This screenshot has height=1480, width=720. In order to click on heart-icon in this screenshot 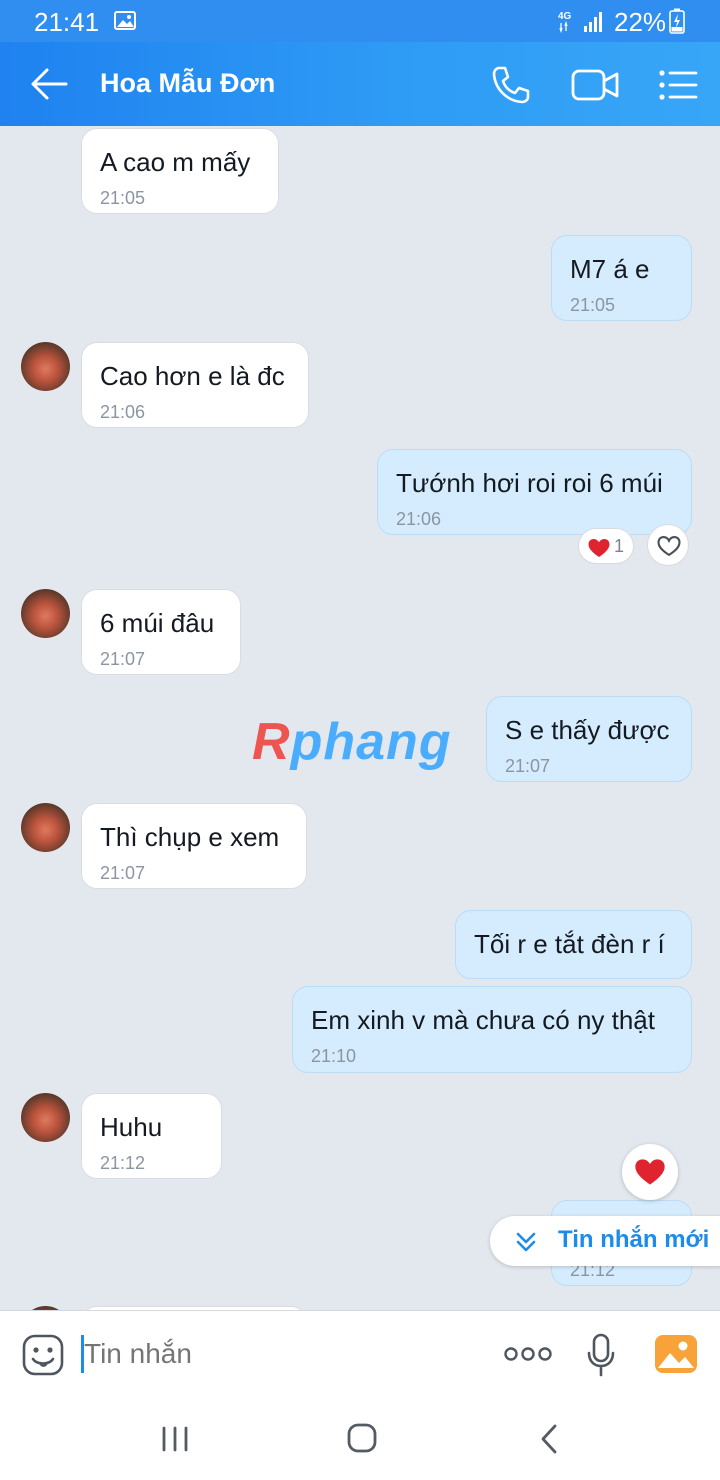, I will do `click(650, 1172)`.